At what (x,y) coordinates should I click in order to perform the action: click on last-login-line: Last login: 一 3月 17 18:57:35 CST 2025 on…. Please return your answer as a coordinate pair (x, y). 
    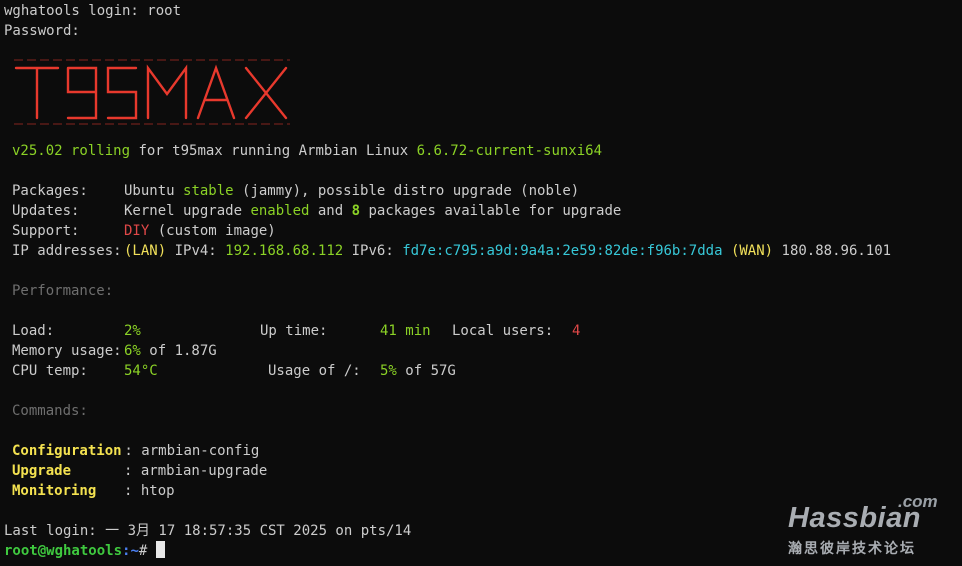
    Looking at the image, I should click on (208, 531).